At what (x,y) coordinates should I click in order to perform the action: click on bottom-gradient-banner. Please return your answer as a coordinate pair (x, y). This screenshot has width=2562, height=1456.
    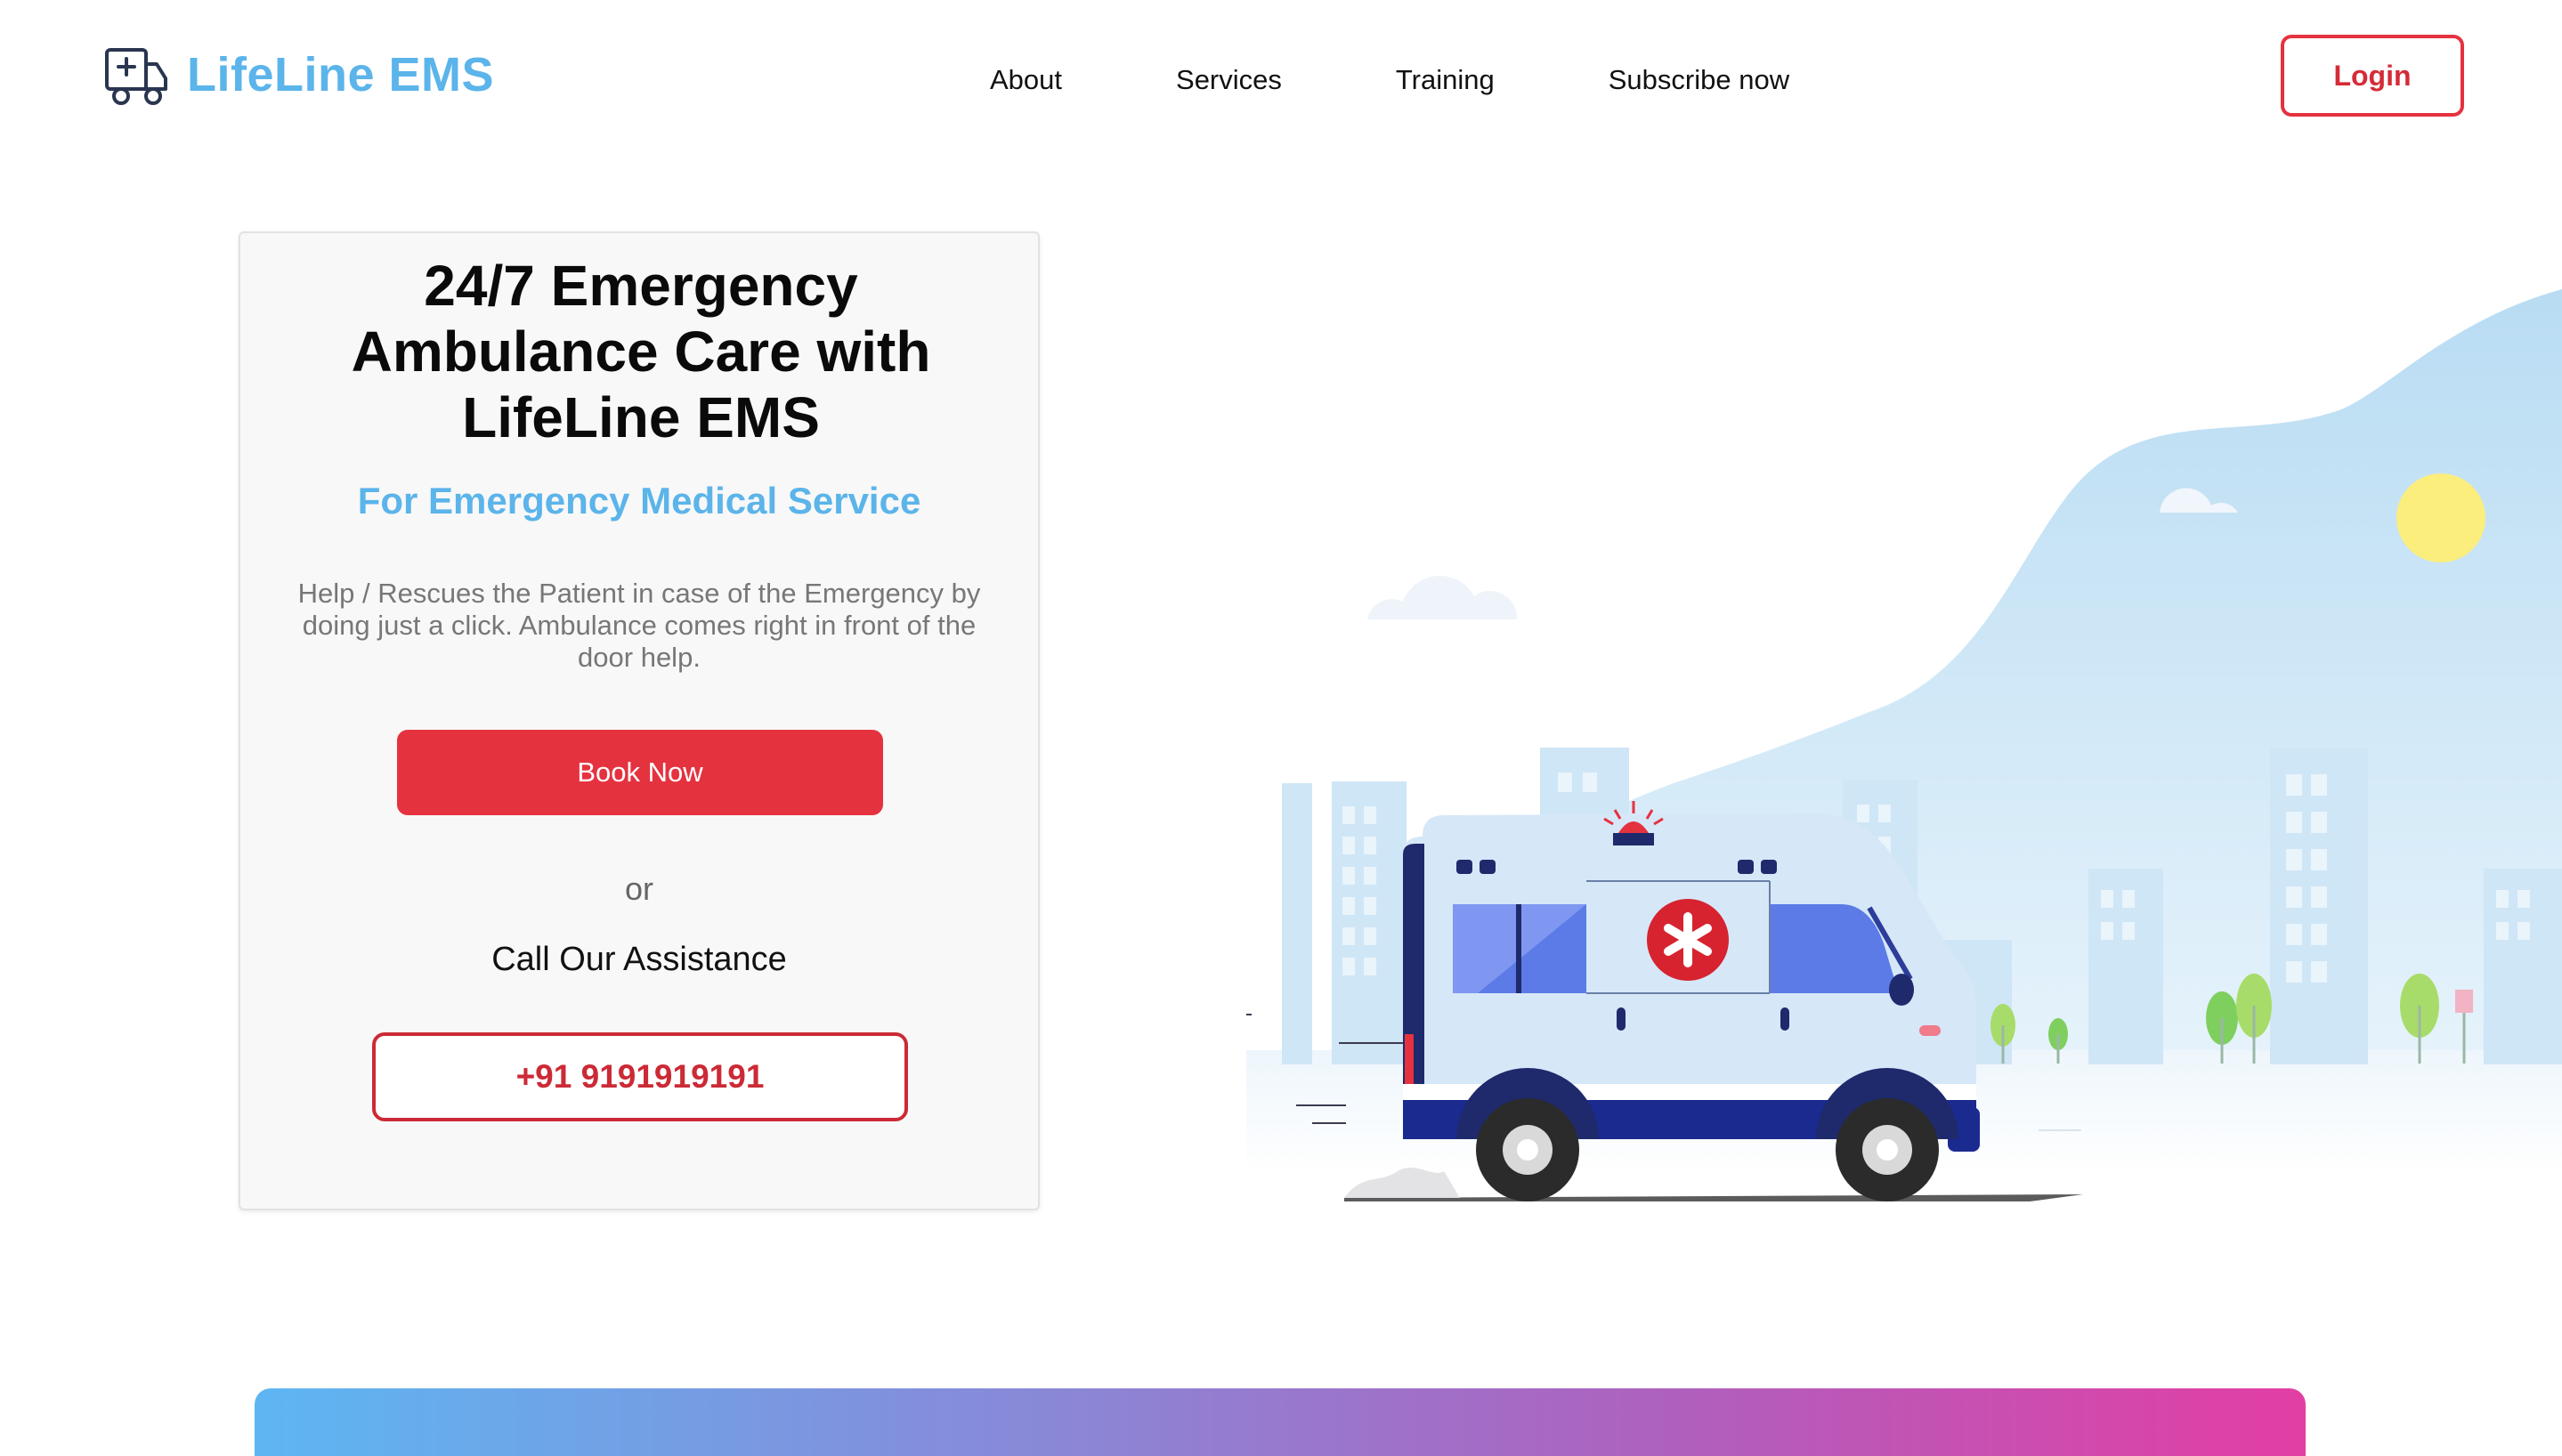
    Looking at the image, I should click on (1280, 1422).